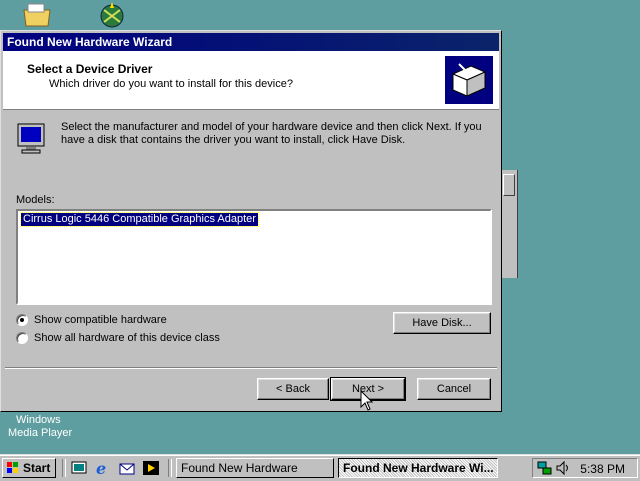  What do you see at coordinates (31, 138) in the screenshot?
I see `monitor-icon` at bounding box center [31, 138].